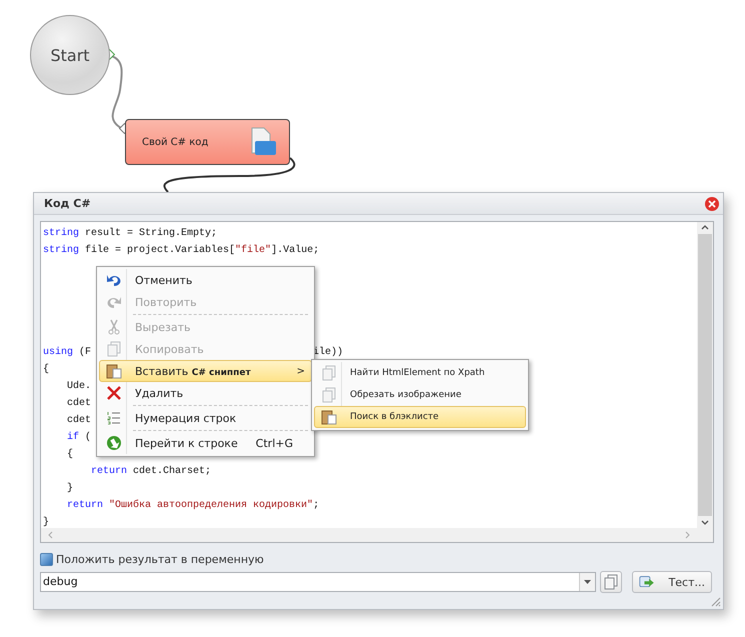 Image resolution: width=745 pixels, height=637 pixels. What do you see at coordinates (205, 371) in the screenshot?
I see `menu-item: Вставить C# сниппет >` at bounding box center [205, 371].